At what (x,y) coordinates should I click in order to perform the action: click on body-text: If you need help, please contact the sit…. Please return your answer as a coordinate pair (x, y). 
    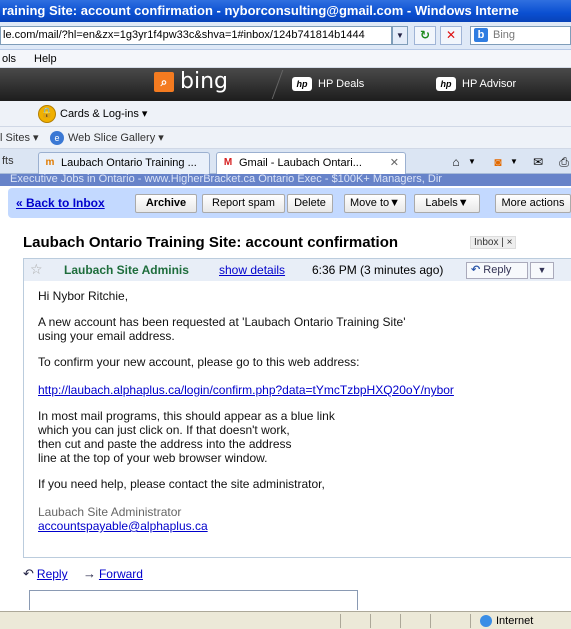
    Looking at the image, I should click on (181, 484).